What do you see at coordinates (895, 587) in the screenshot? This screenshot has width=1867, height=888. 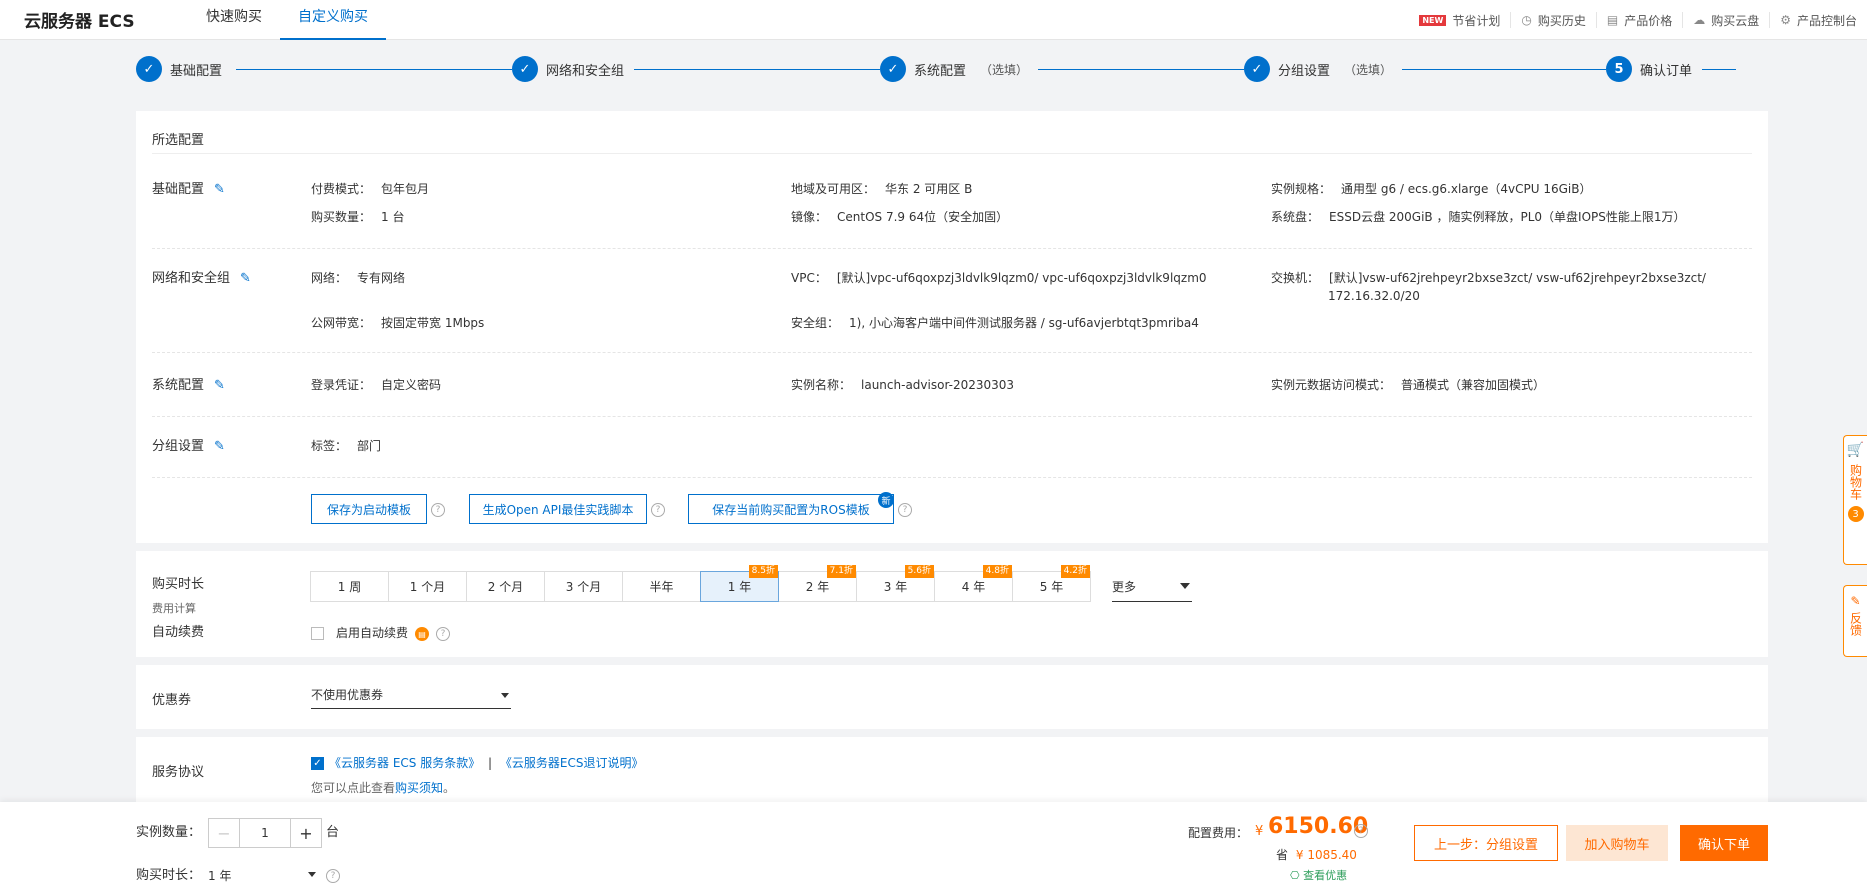 I see `option-label: 3 年` at bounding box center [895, 587].